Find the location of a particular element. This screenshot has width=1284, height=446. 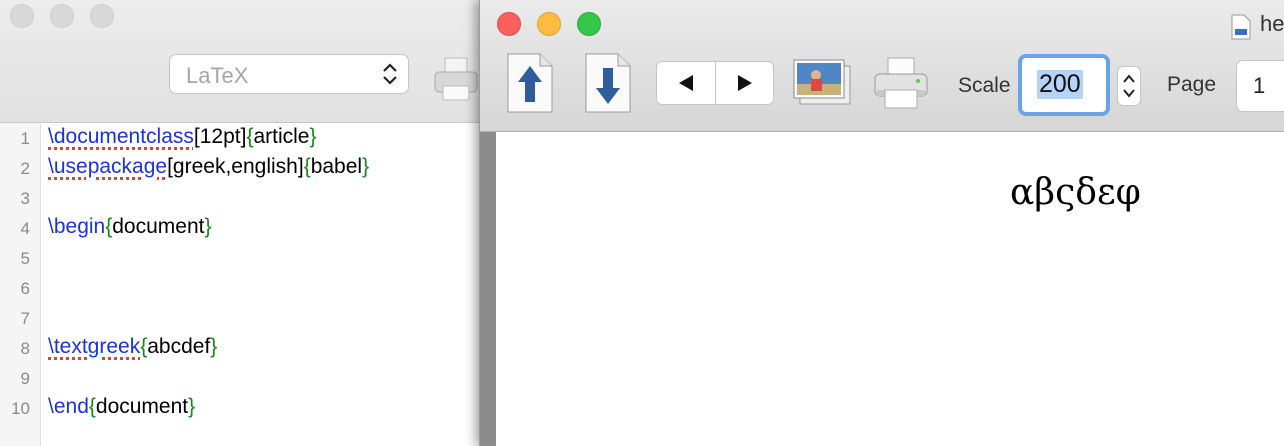

window-title: he is located at coordinates (1272, 23).